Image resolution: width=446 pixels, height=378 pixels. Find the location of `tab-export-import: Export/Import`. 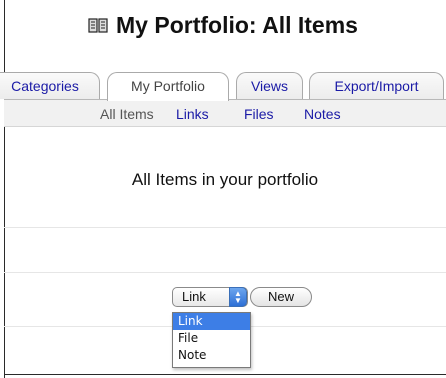

tab-export-import: Export/Import is located at coordinates (376, 85).